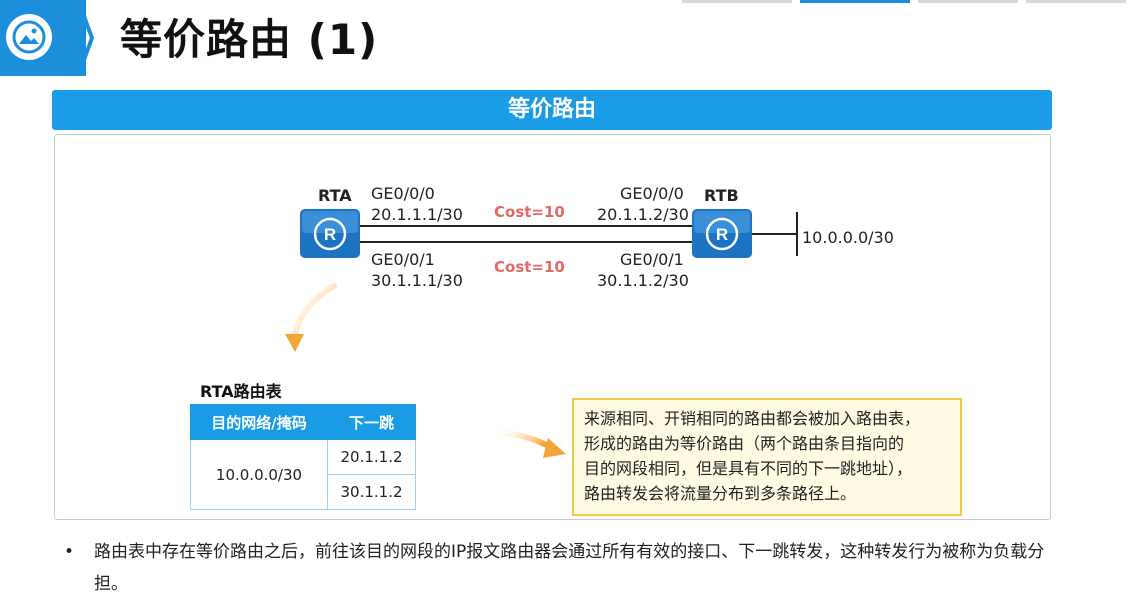 This screenshot has width=1128, height=607. What do you see at coordinates (848, 237) in the screenshot?
I see `network-label: 10.0.0.0/30` at bounding box center [848, 237].